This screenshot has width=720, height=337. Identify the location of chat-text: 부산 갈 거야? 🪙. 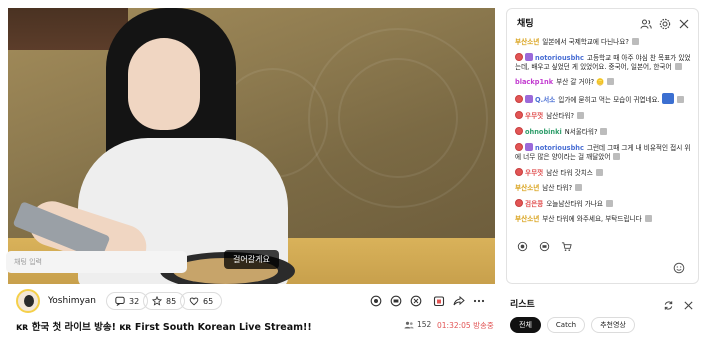
(580, 82).